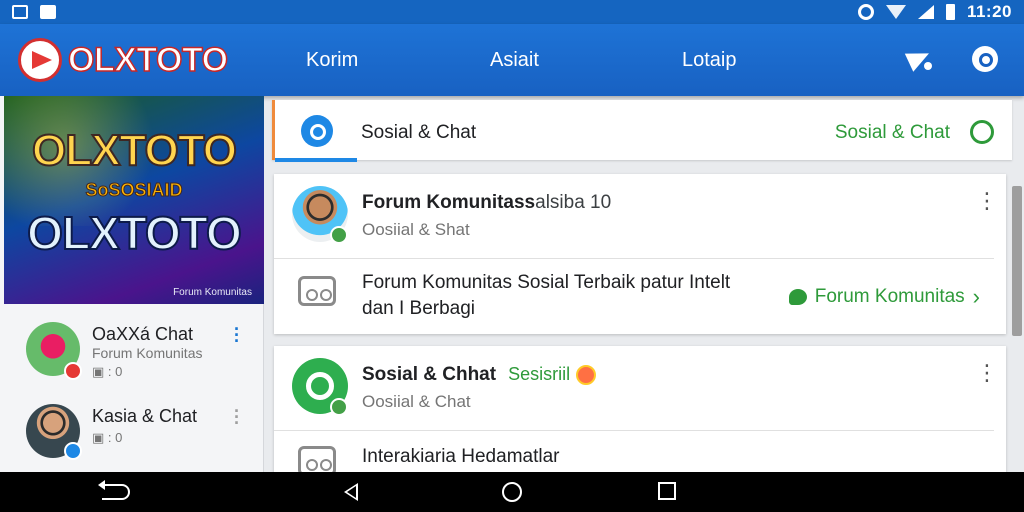 This screenshot has height=512, width=1024. I want to click on nav-item-3: Lotaip, so click(709, 60).